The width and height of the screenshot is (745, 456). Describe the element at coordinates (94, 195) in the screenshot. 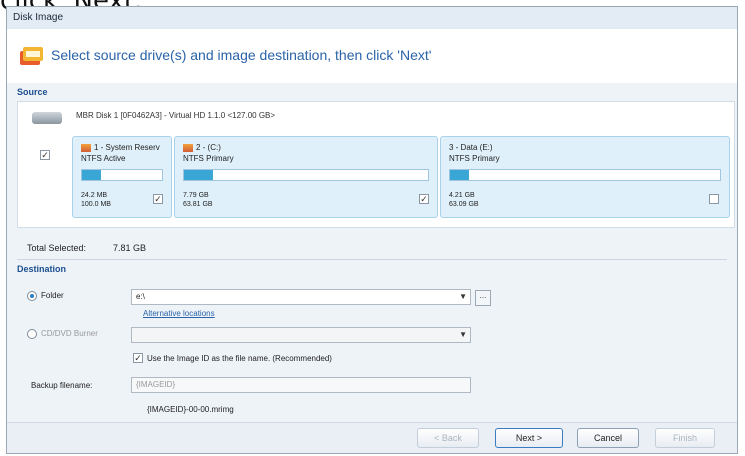

I see `partition-used: 24.2 MB` at that location.